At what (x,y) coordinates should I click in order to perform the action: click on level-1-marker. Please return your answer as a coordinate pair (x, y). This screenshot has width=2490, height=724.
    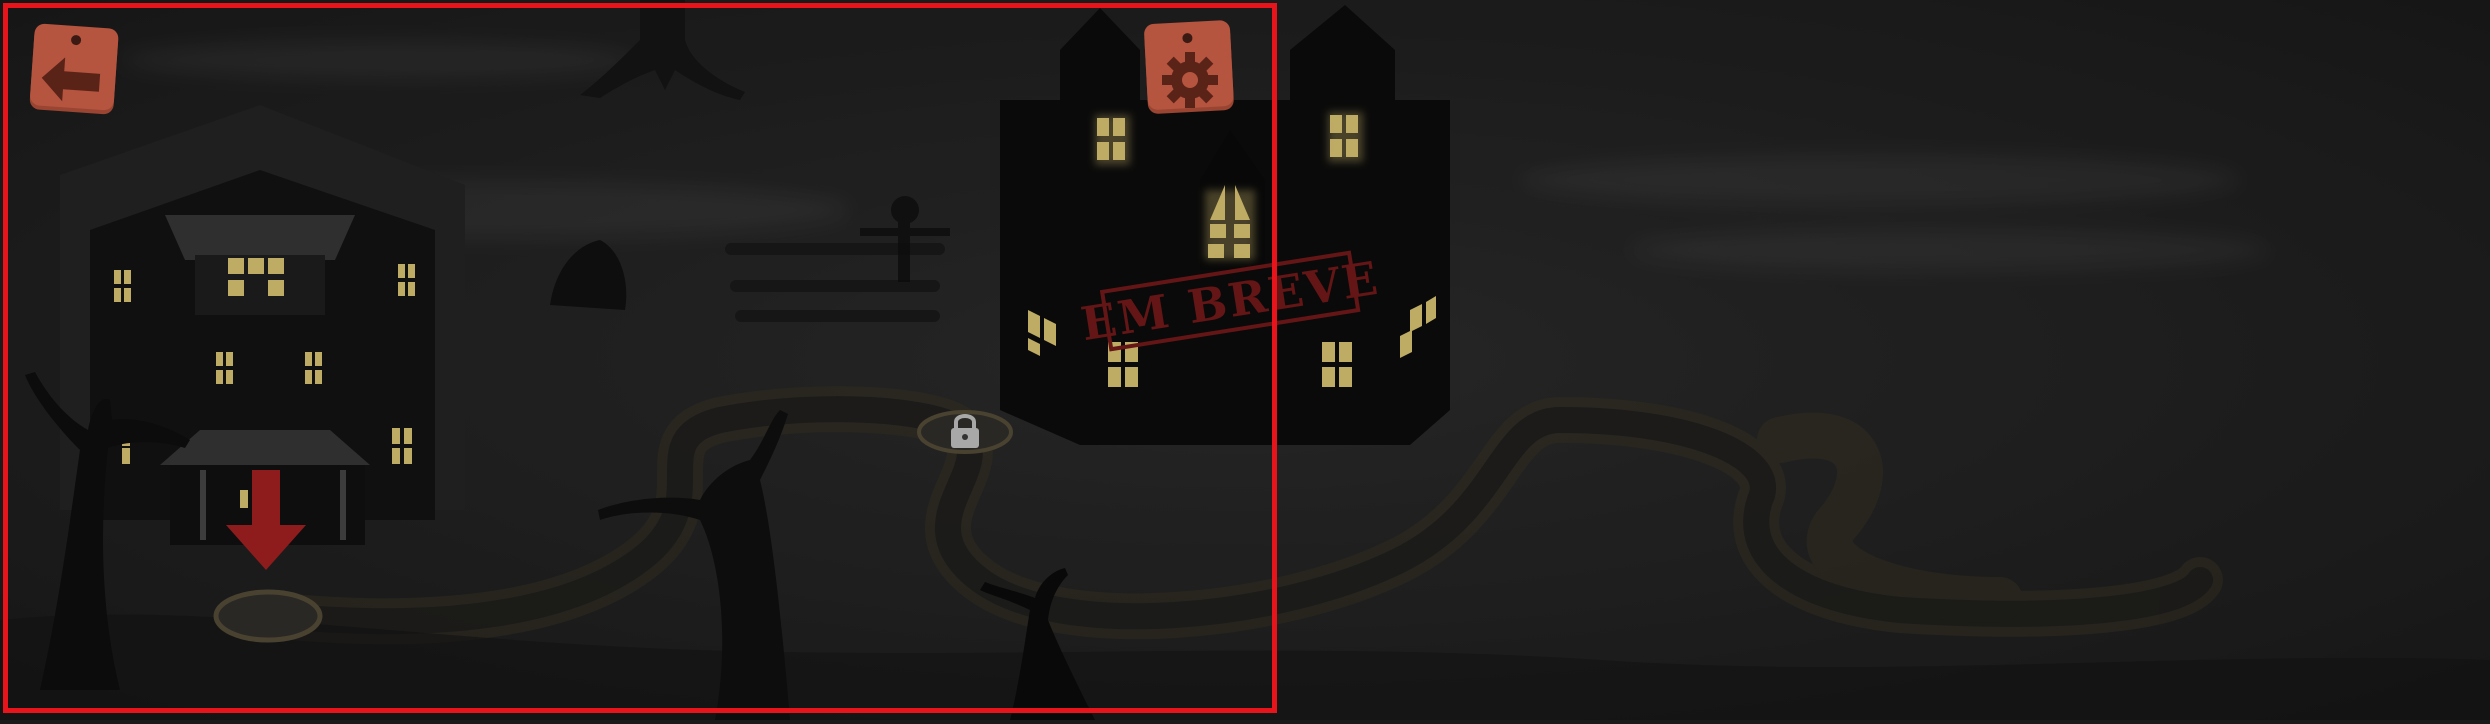
    Looking at the image, I should click on (268, 616).